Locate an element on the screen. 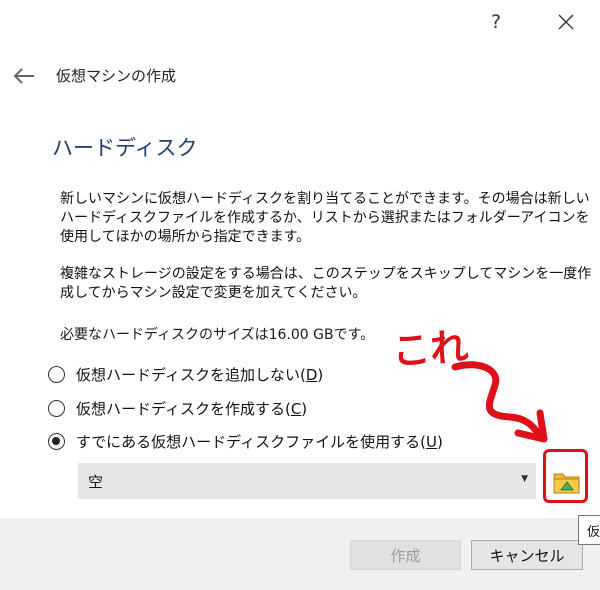  window-title: 仮想マシンの作成 is located at coordinates (116, 76).